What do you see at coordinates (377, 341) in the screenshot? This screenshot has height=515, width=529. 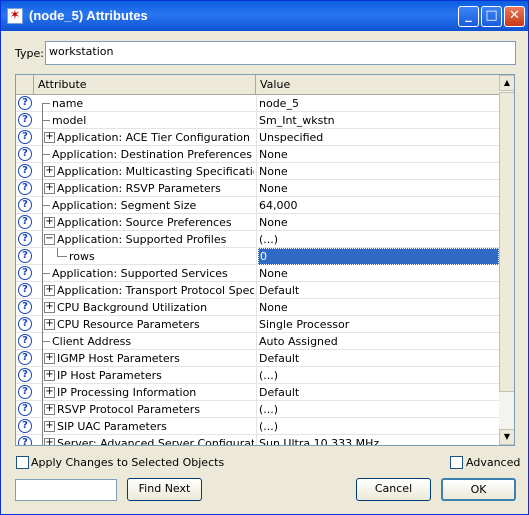 I see `attribute-value: Auto Assigned` at bounding box center [377, 341].